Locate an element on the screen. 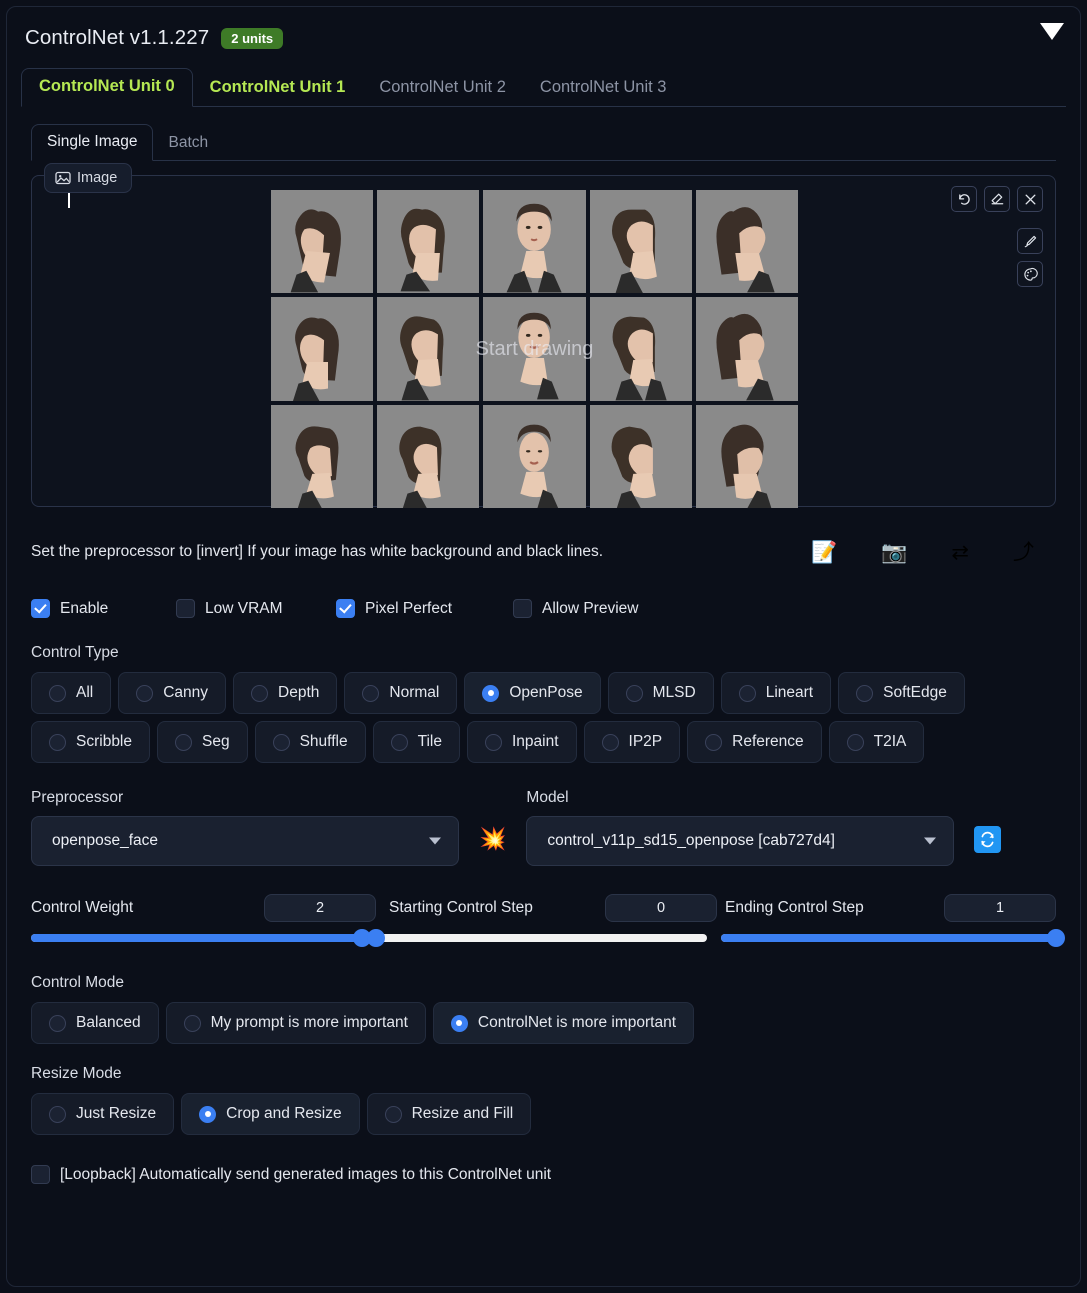 Image resolution: width=1087 pixels, height=1293 pixels. close-icon is located at coordinates (1030, 199).